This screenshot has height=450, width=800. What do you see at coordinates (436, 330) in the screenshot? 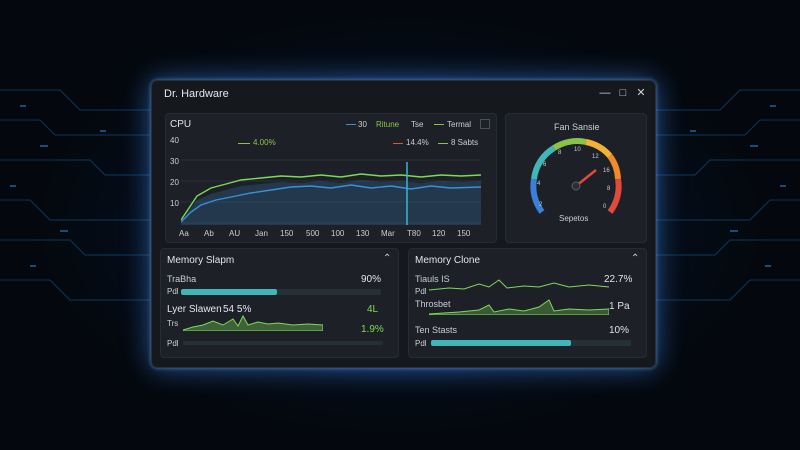
I see `row3-label: Ten Stasts` at bounding box center [436, 330].